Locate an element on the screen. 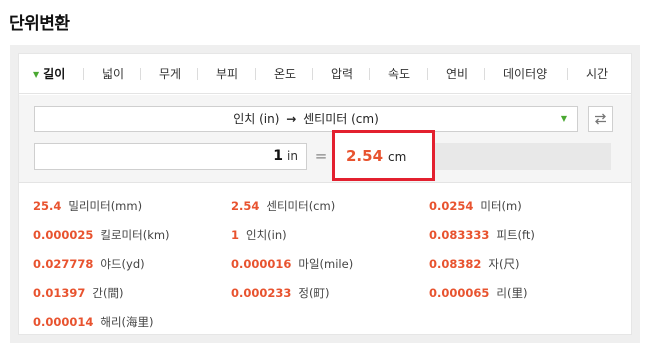  result-value: 2.54 cm is located at coordinates (376, 157).